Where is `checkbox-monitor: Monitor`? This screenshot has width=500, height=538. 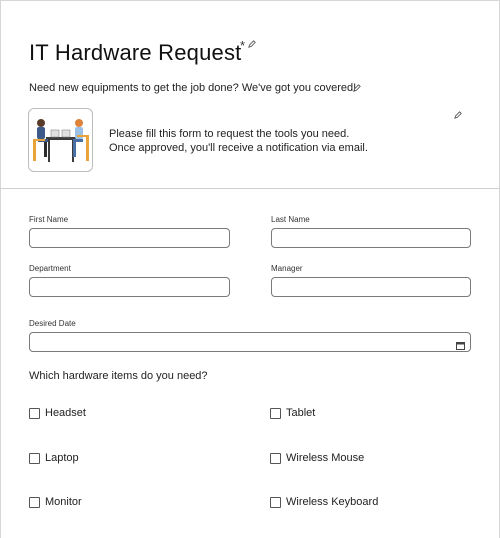 checkbox-monitor: Monitor is located at coordinates (55, 502).